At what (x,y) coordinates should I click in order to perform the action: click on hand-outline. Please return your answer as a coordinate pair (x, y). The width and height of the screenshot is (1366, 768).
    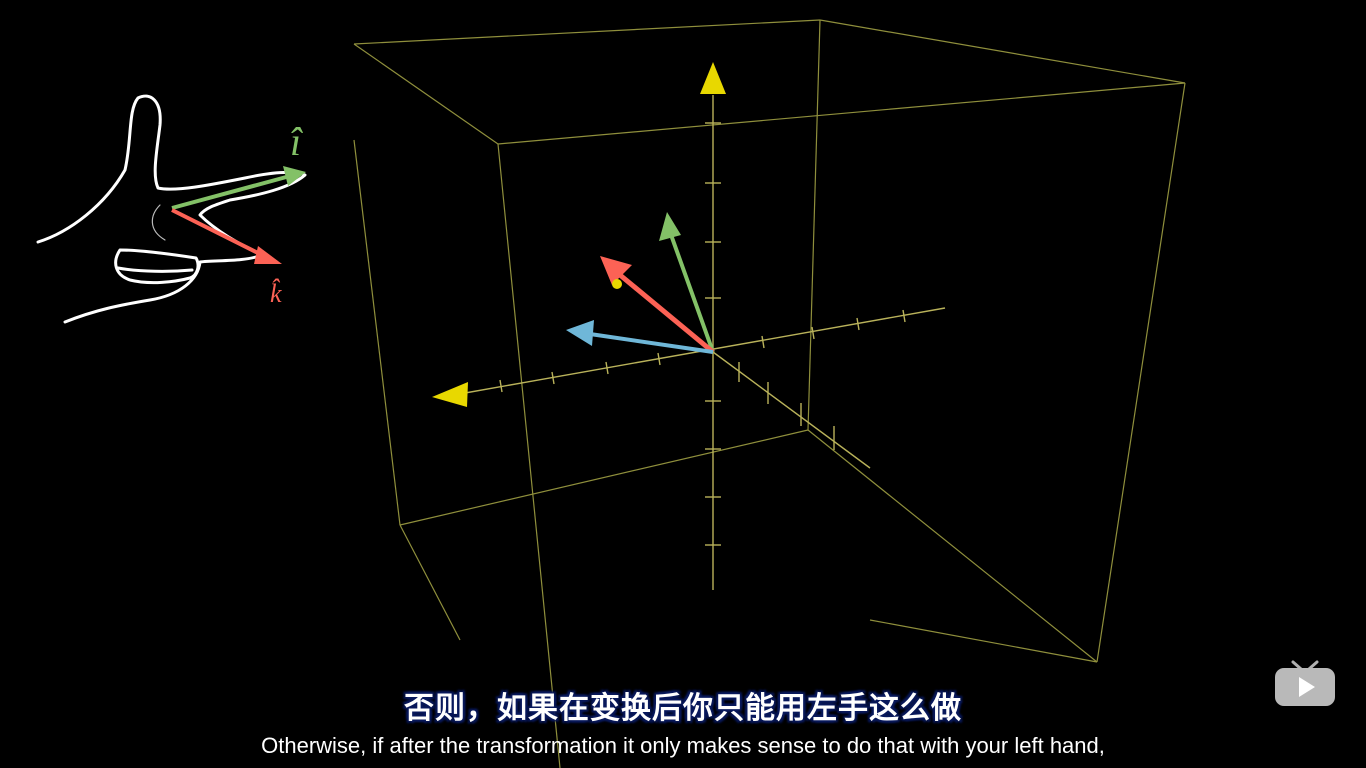
    Looking at the image, I should click on (171, 209).